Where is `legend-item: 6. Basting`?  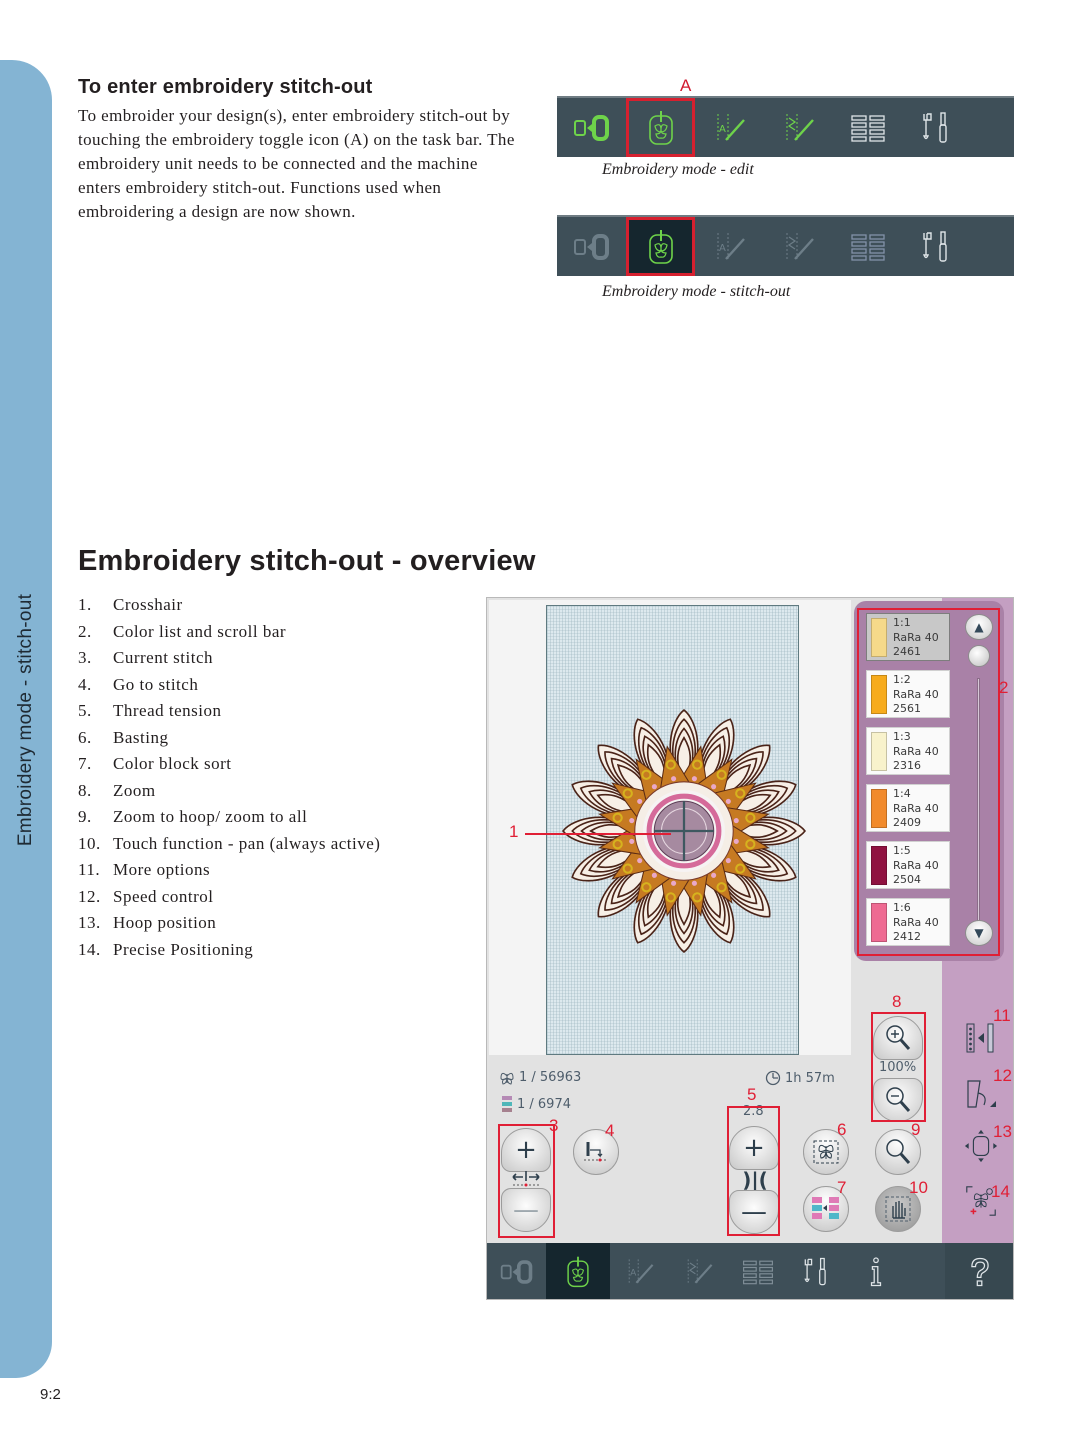 legend-item: 6. Basting is located at coordinates (123, 737).